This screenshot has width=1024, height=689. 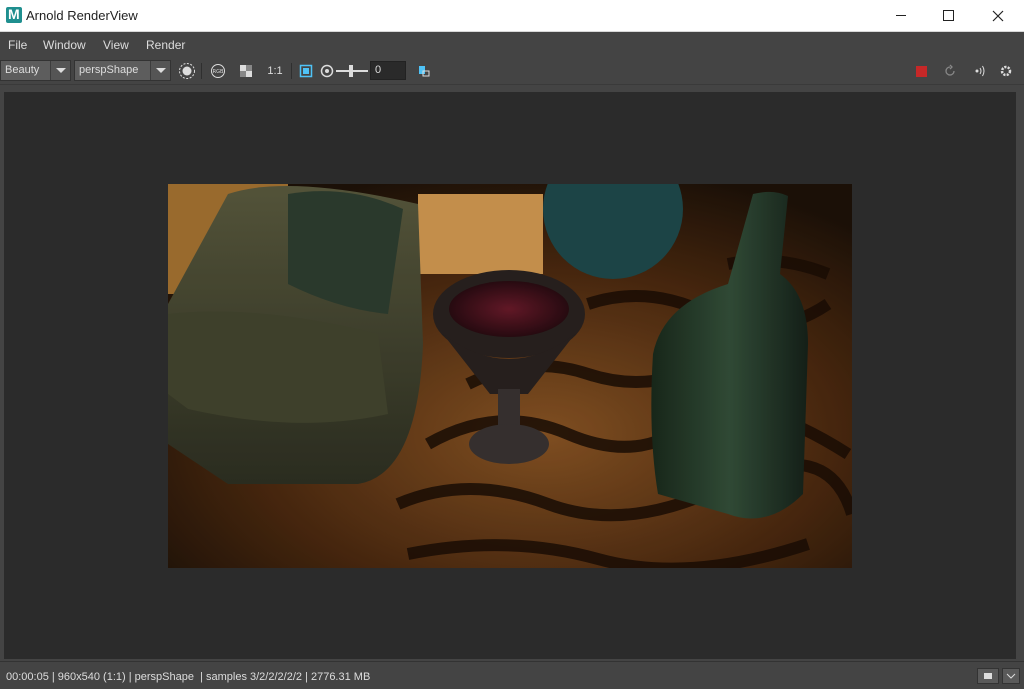 I want to click on camera-icon, so click(x=988, y=676).